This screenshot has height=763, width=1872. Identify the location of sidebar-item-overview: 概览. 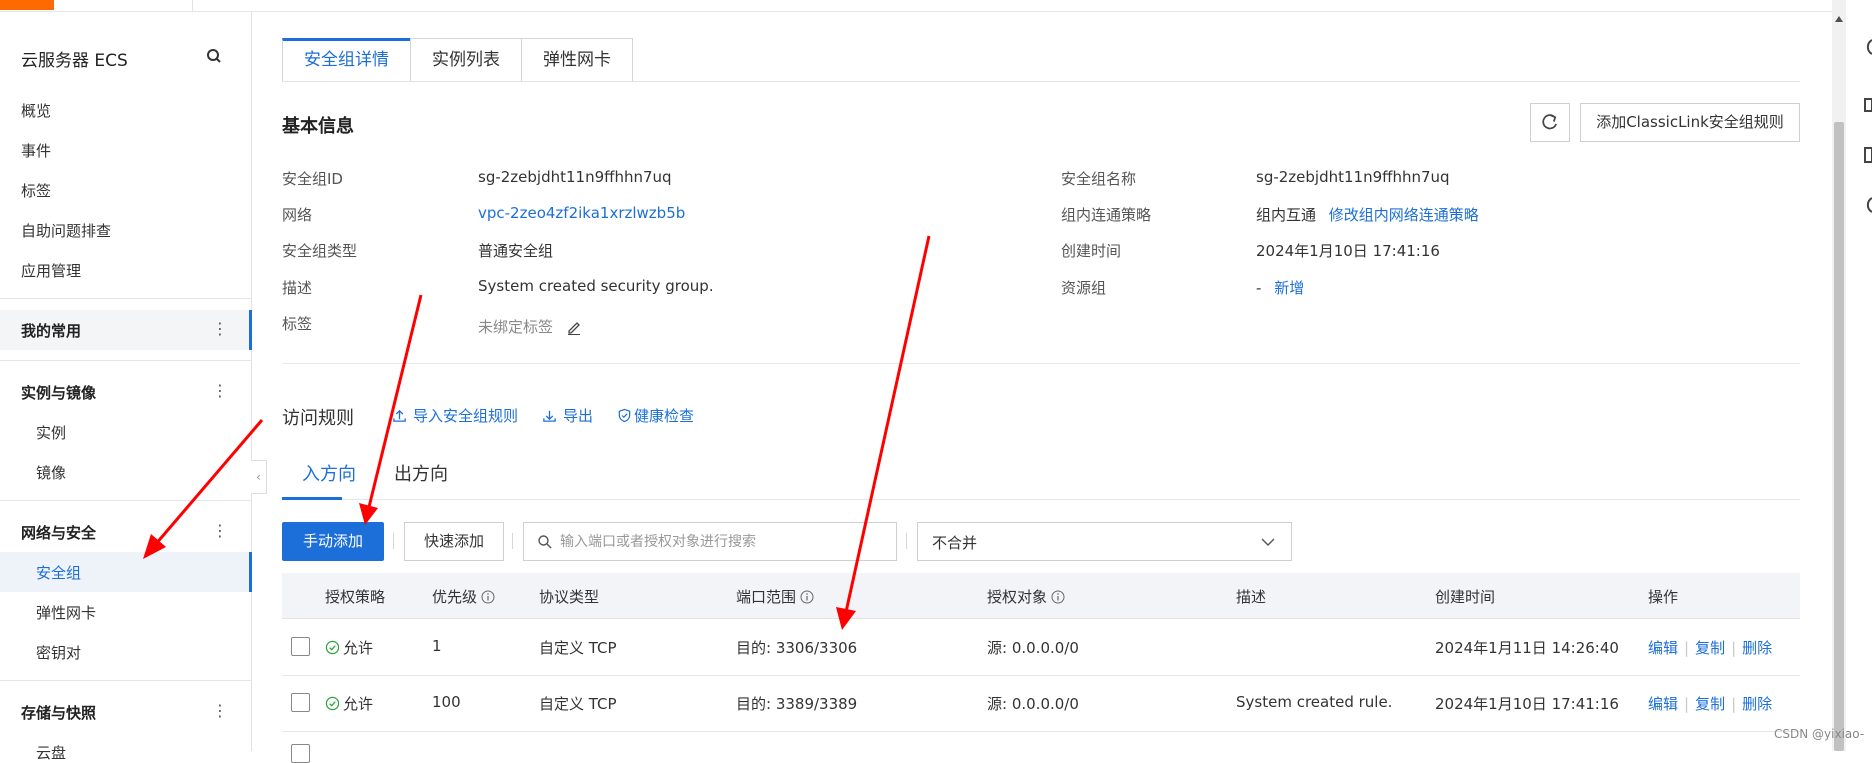
(36, 110).